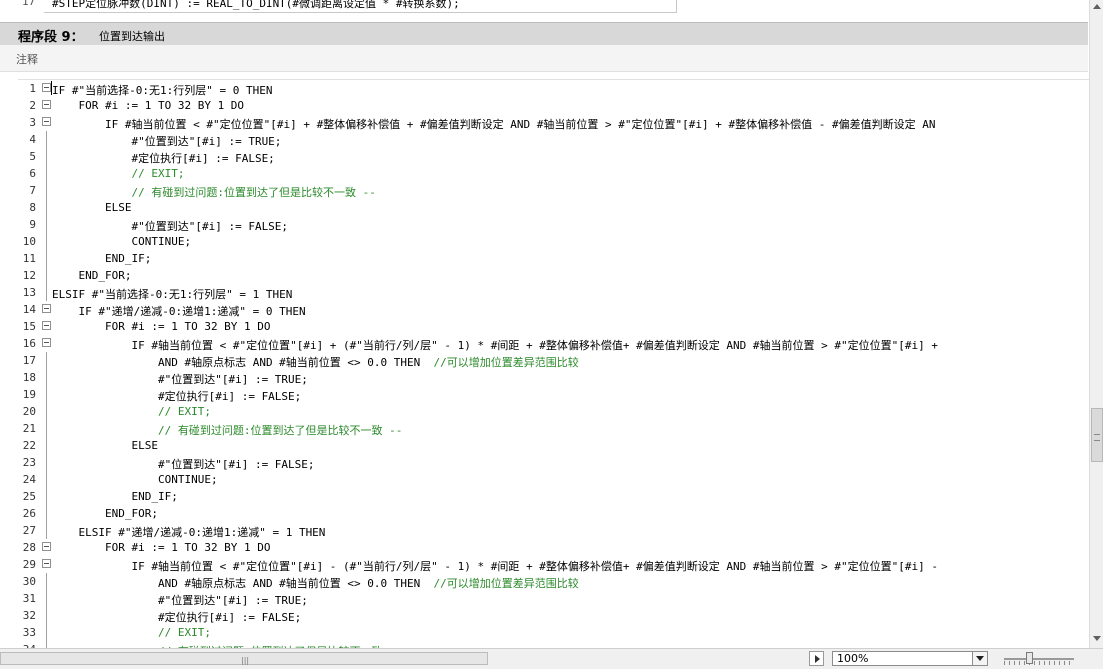 The width and height of the screenshot is (1103, 669). What do you see at coordinates (554, 173) in the screenshot?
I see `code-row: 6 // EXIT;` at bounding box center [554, 173].